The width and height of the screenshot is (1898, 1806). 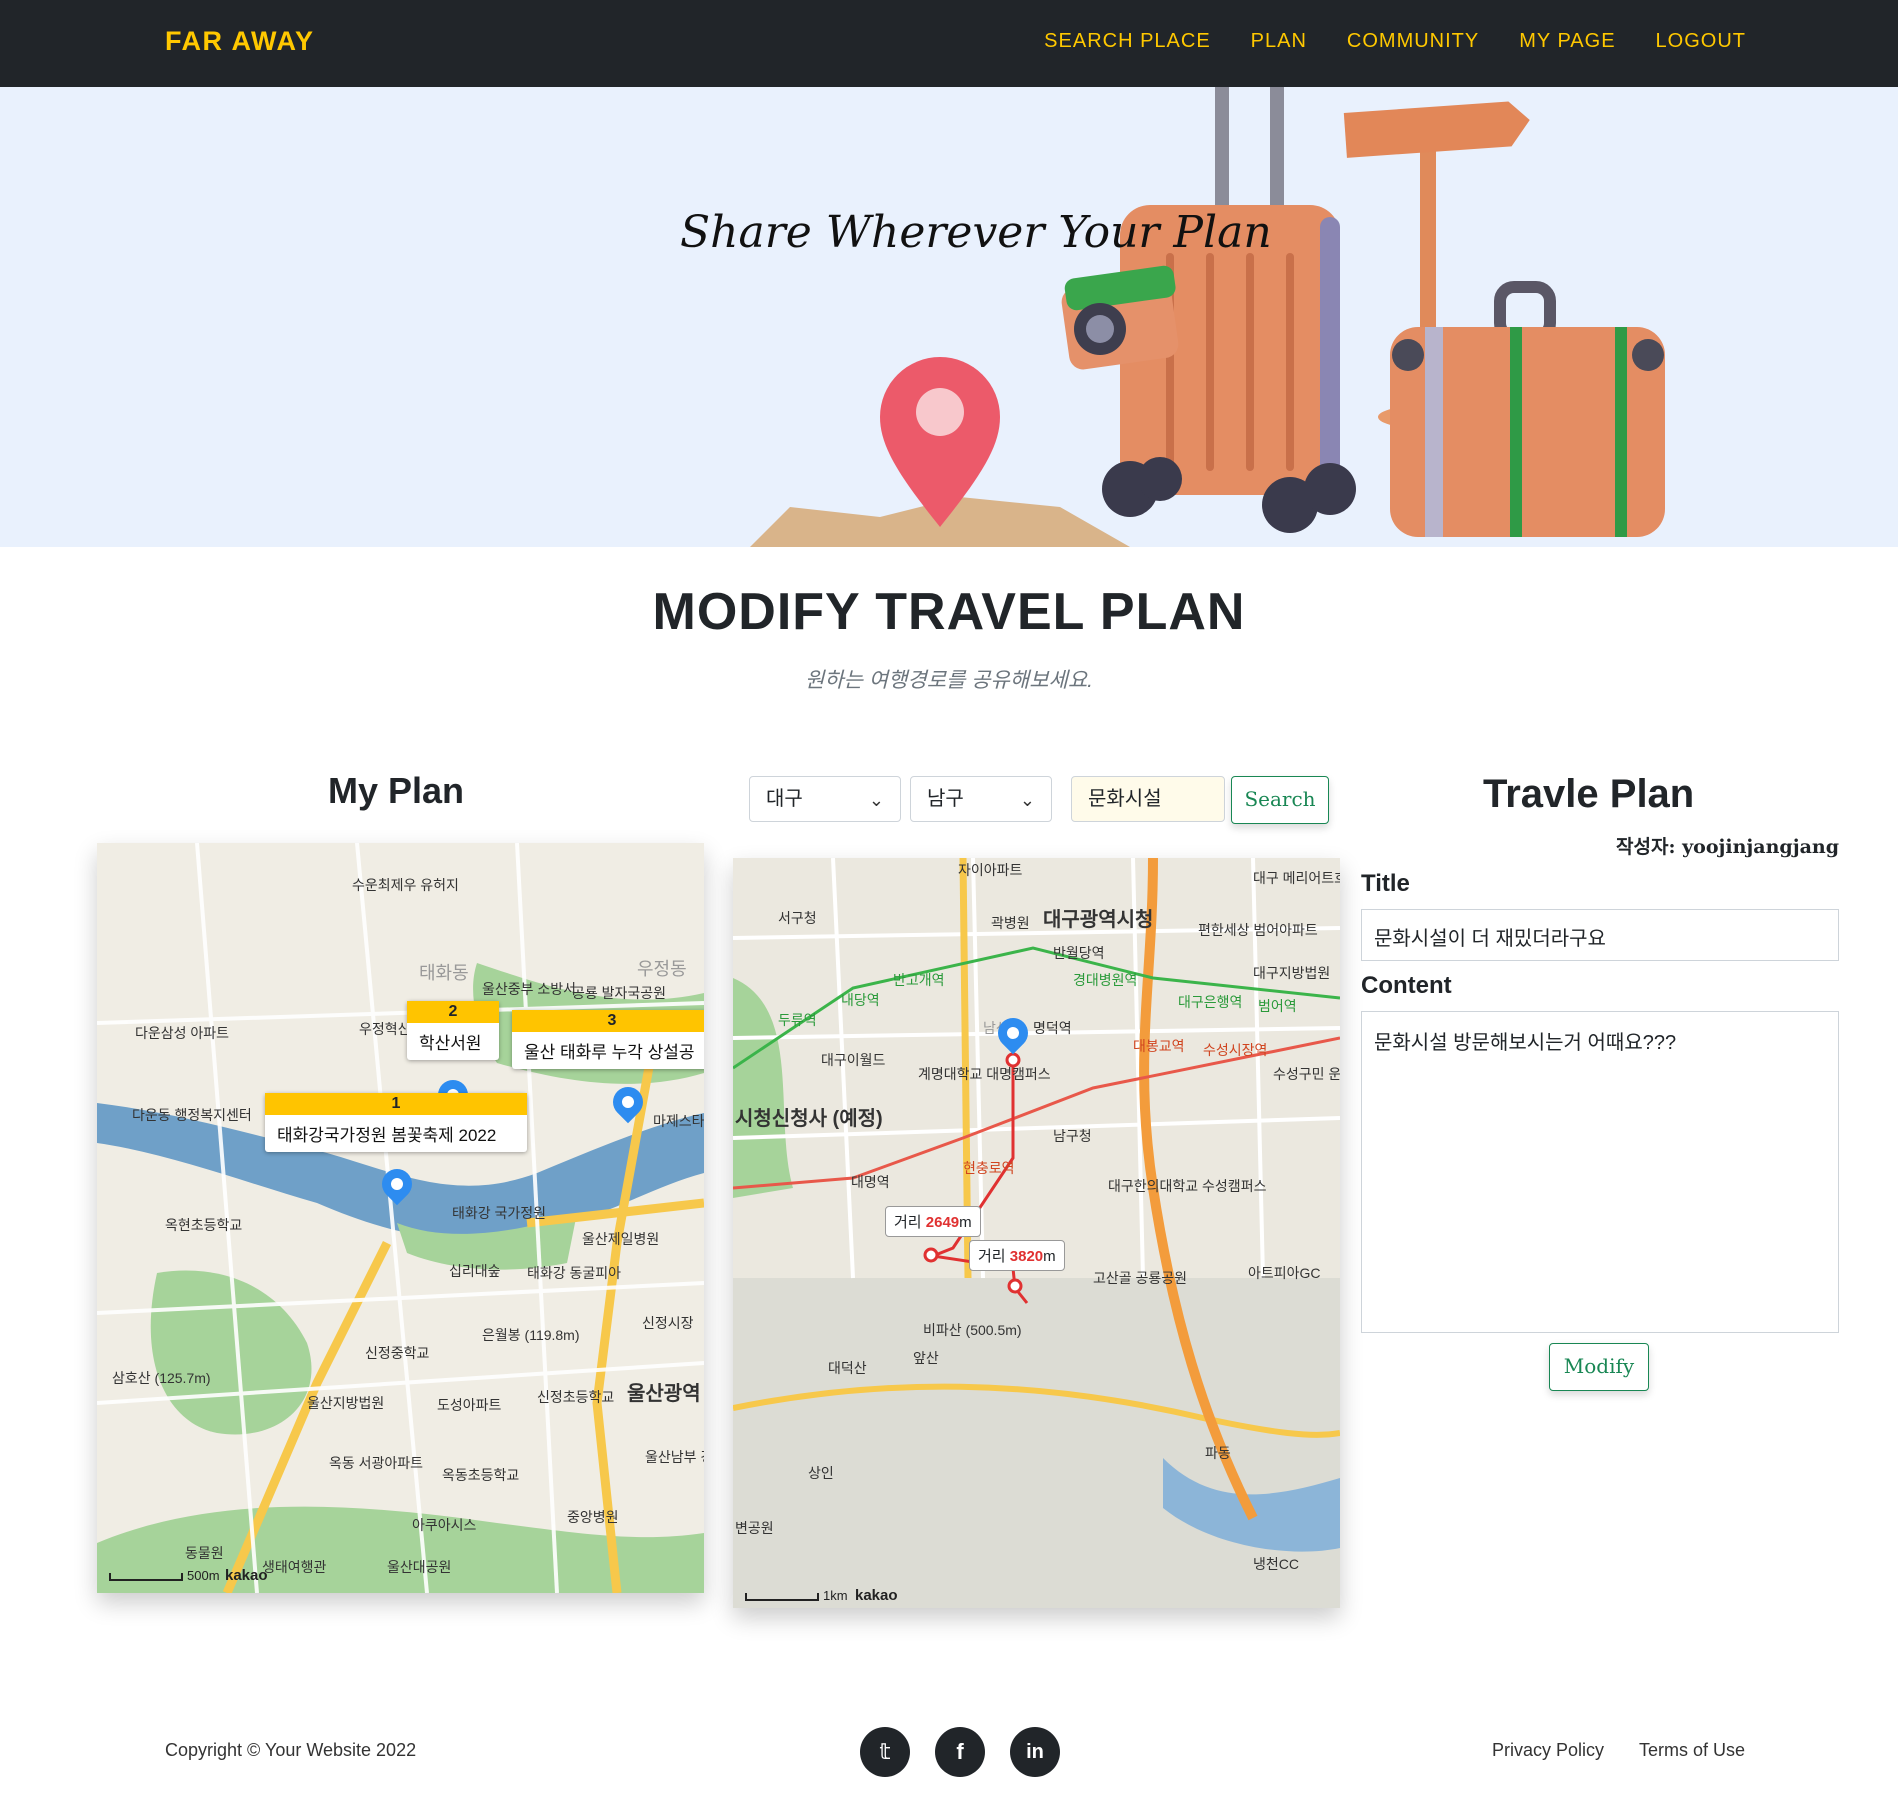 What do you see at coordinates (1098, 920) in the screenshot?
I see `map-label: 대구광역시청` at bounding box center [1098, 920].